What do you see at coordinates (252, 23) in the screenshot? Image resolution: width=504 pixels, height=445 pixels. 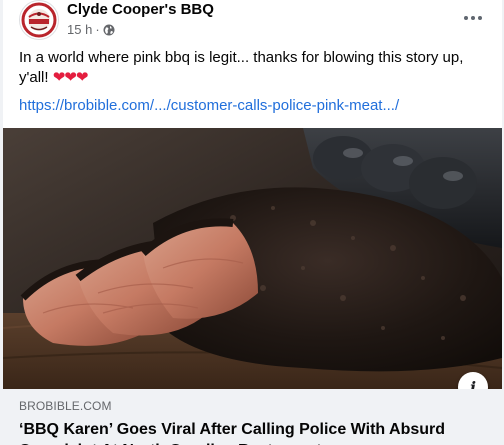 I see `post-header: Clyde Cooper's BBQ 15 h ·` at bounding box center [252, 23].